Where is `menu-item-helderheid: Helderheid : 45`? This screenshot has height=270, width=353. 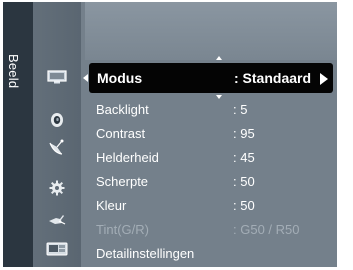 menu-item-helderheid: Helderheid : 45 is located at coordinates (215, 160).